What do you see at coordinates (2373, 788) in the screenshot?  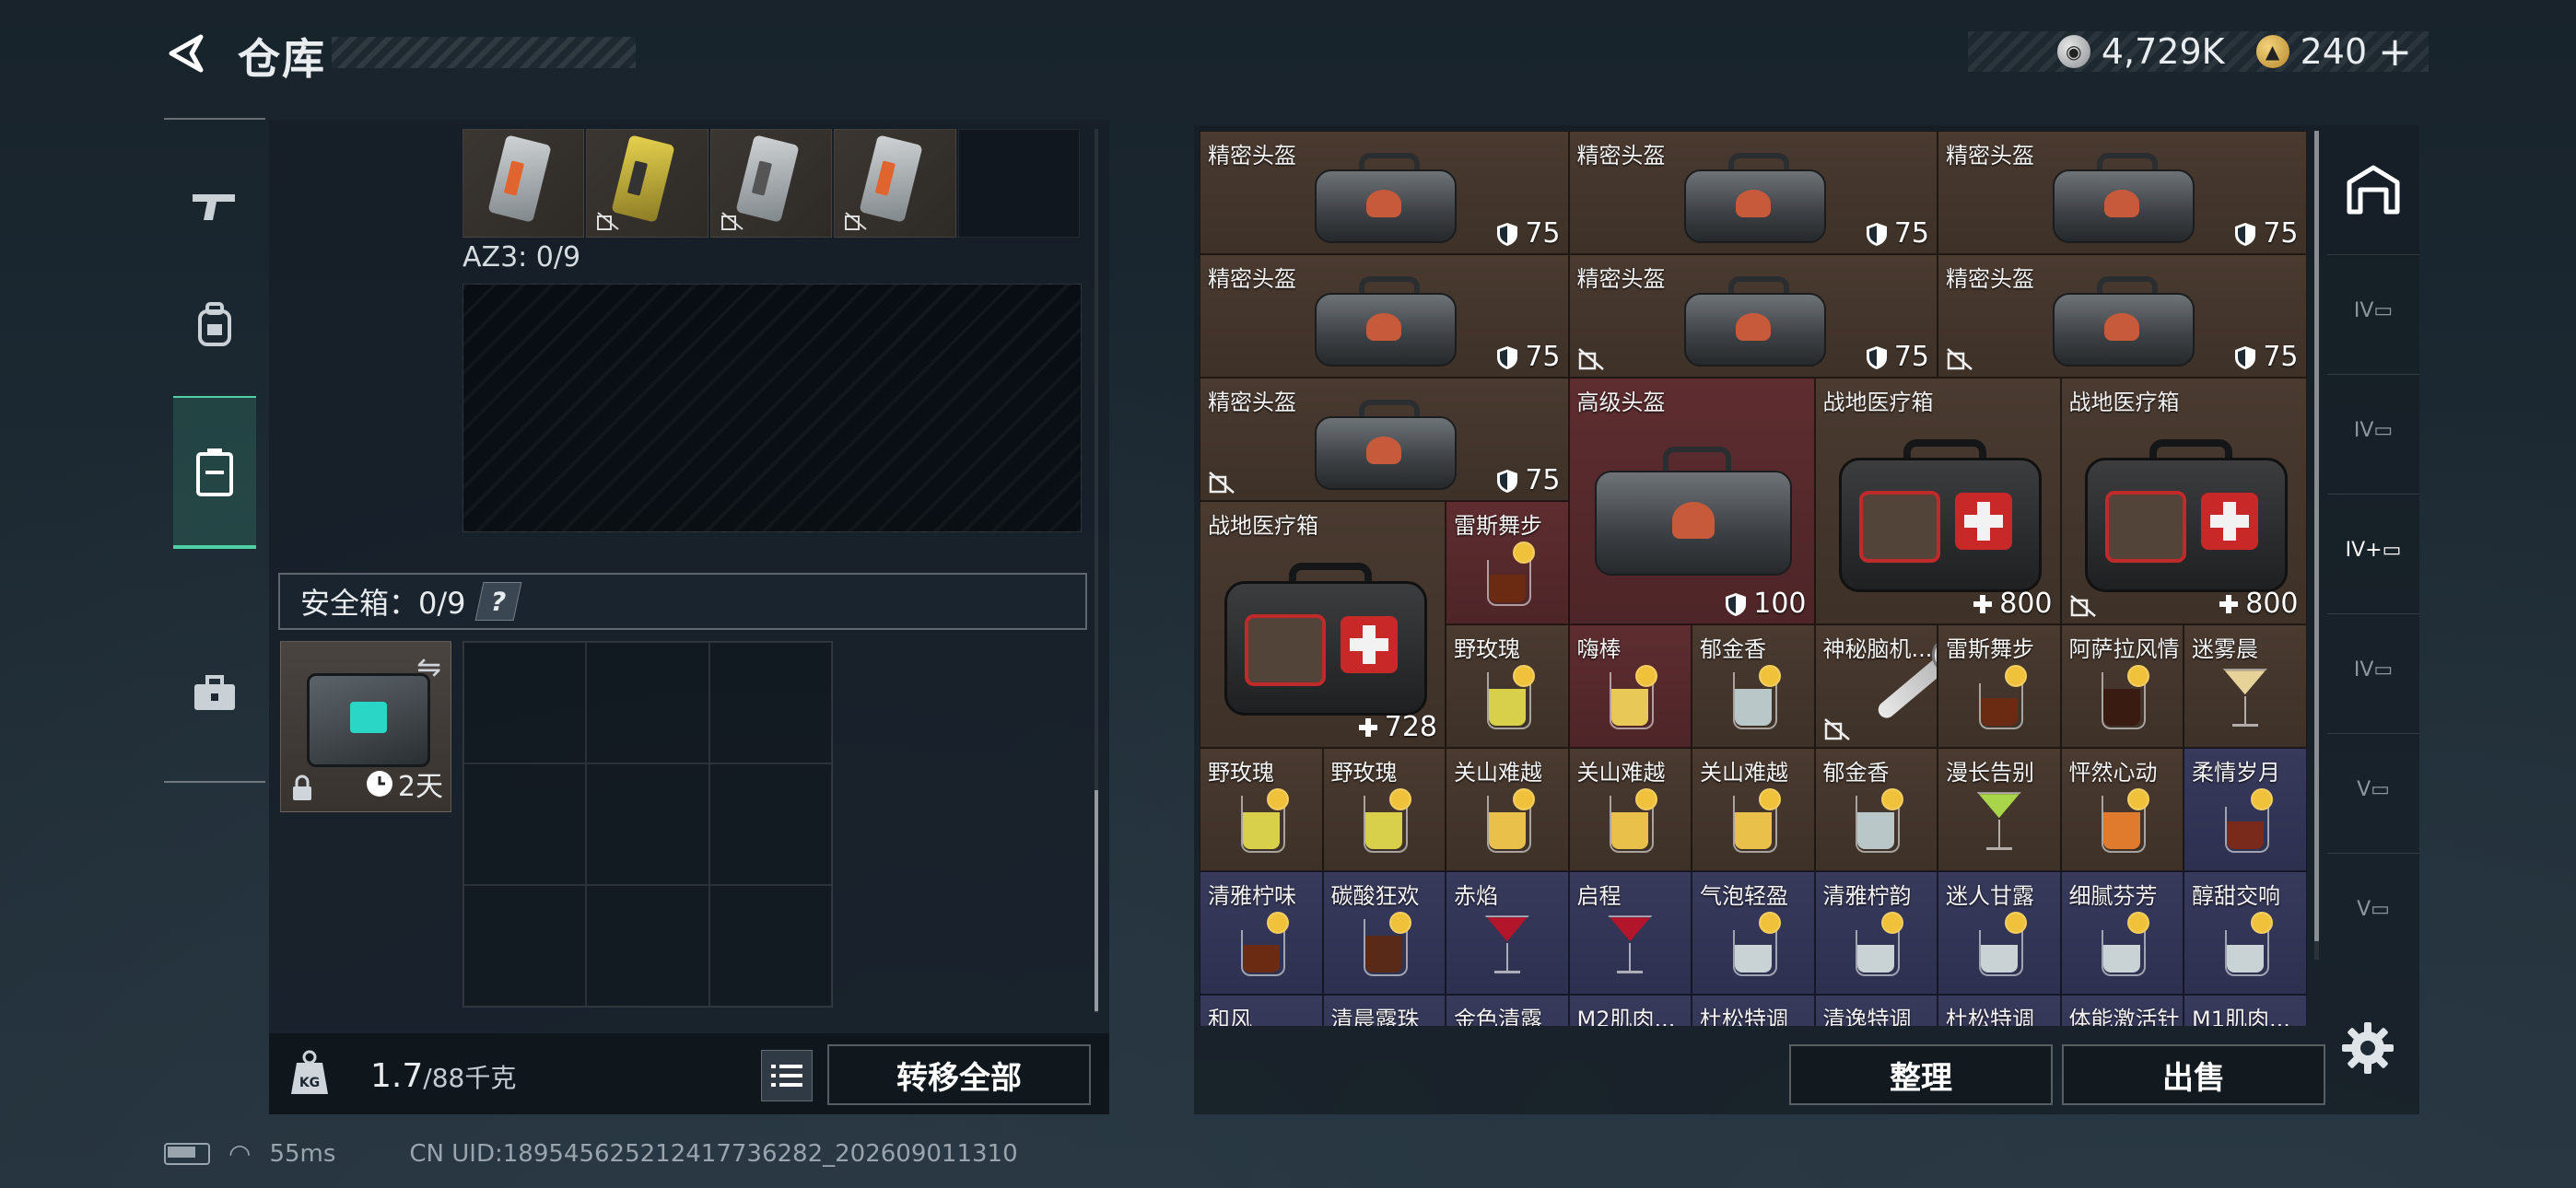 I see `tab-5: V ▭` at bounding box center [2373, 788].